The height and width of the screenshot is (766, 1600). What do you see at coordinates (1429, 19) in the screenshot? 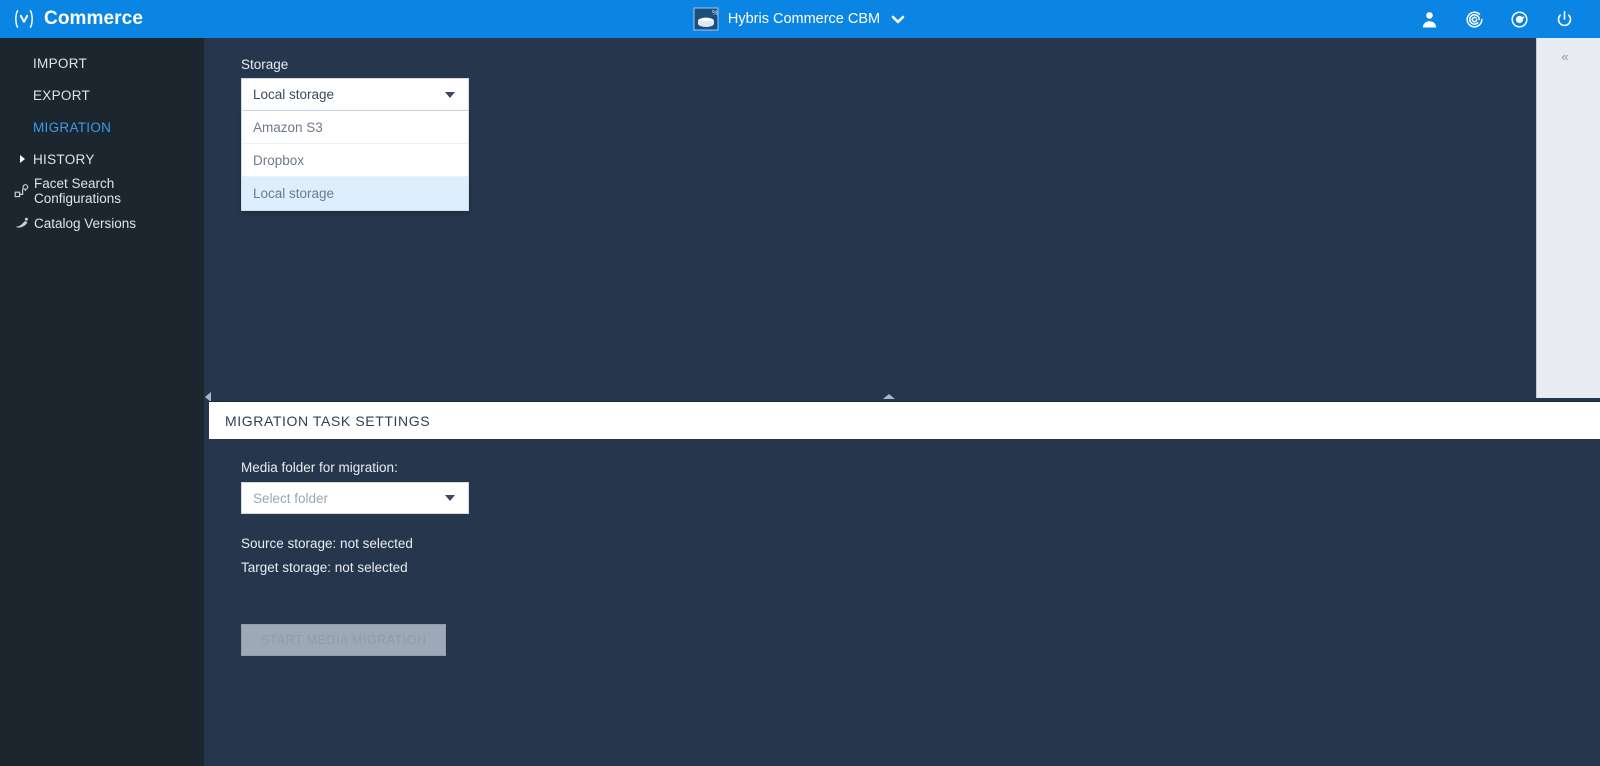
I see `user-icon` at bounding box center [1429, 19].